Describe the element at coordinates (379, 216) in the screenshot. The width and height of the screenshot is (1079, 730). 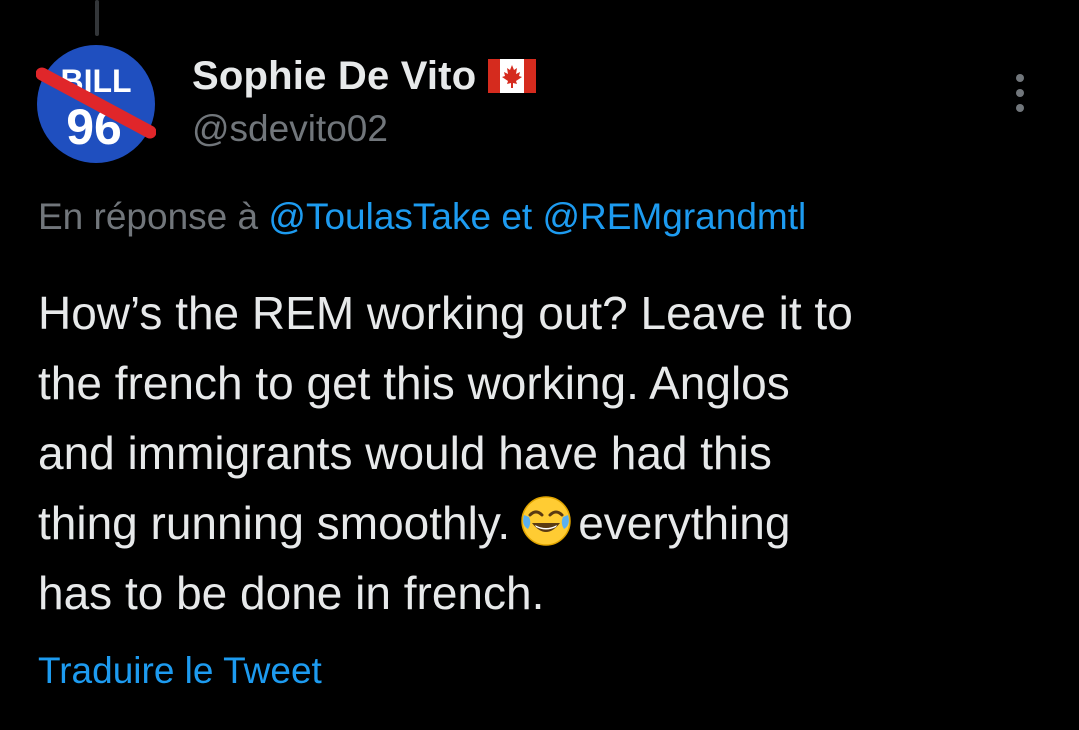
I see `mention-link-toulastake: @ToulasTake` at that location.